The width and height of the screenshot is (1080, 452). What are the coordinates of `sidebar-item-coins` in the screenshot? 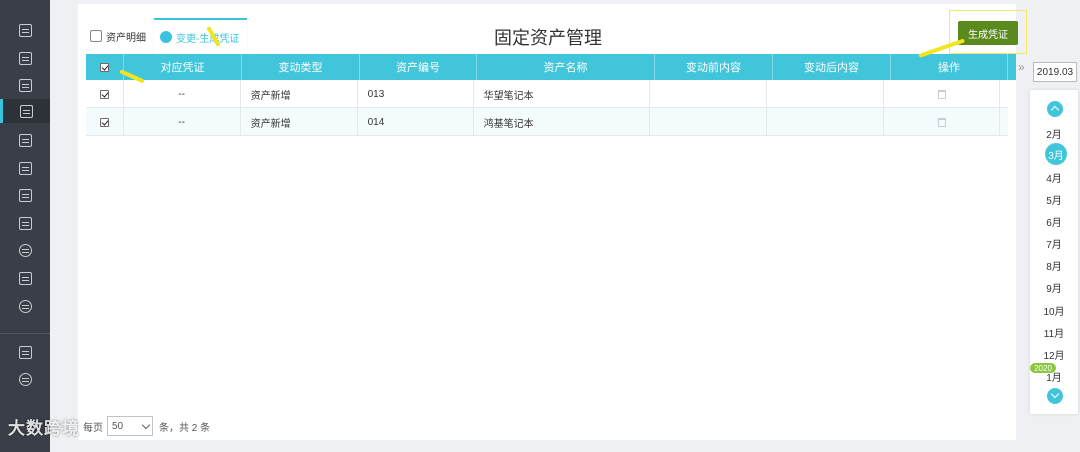 It's located at (25, 250).